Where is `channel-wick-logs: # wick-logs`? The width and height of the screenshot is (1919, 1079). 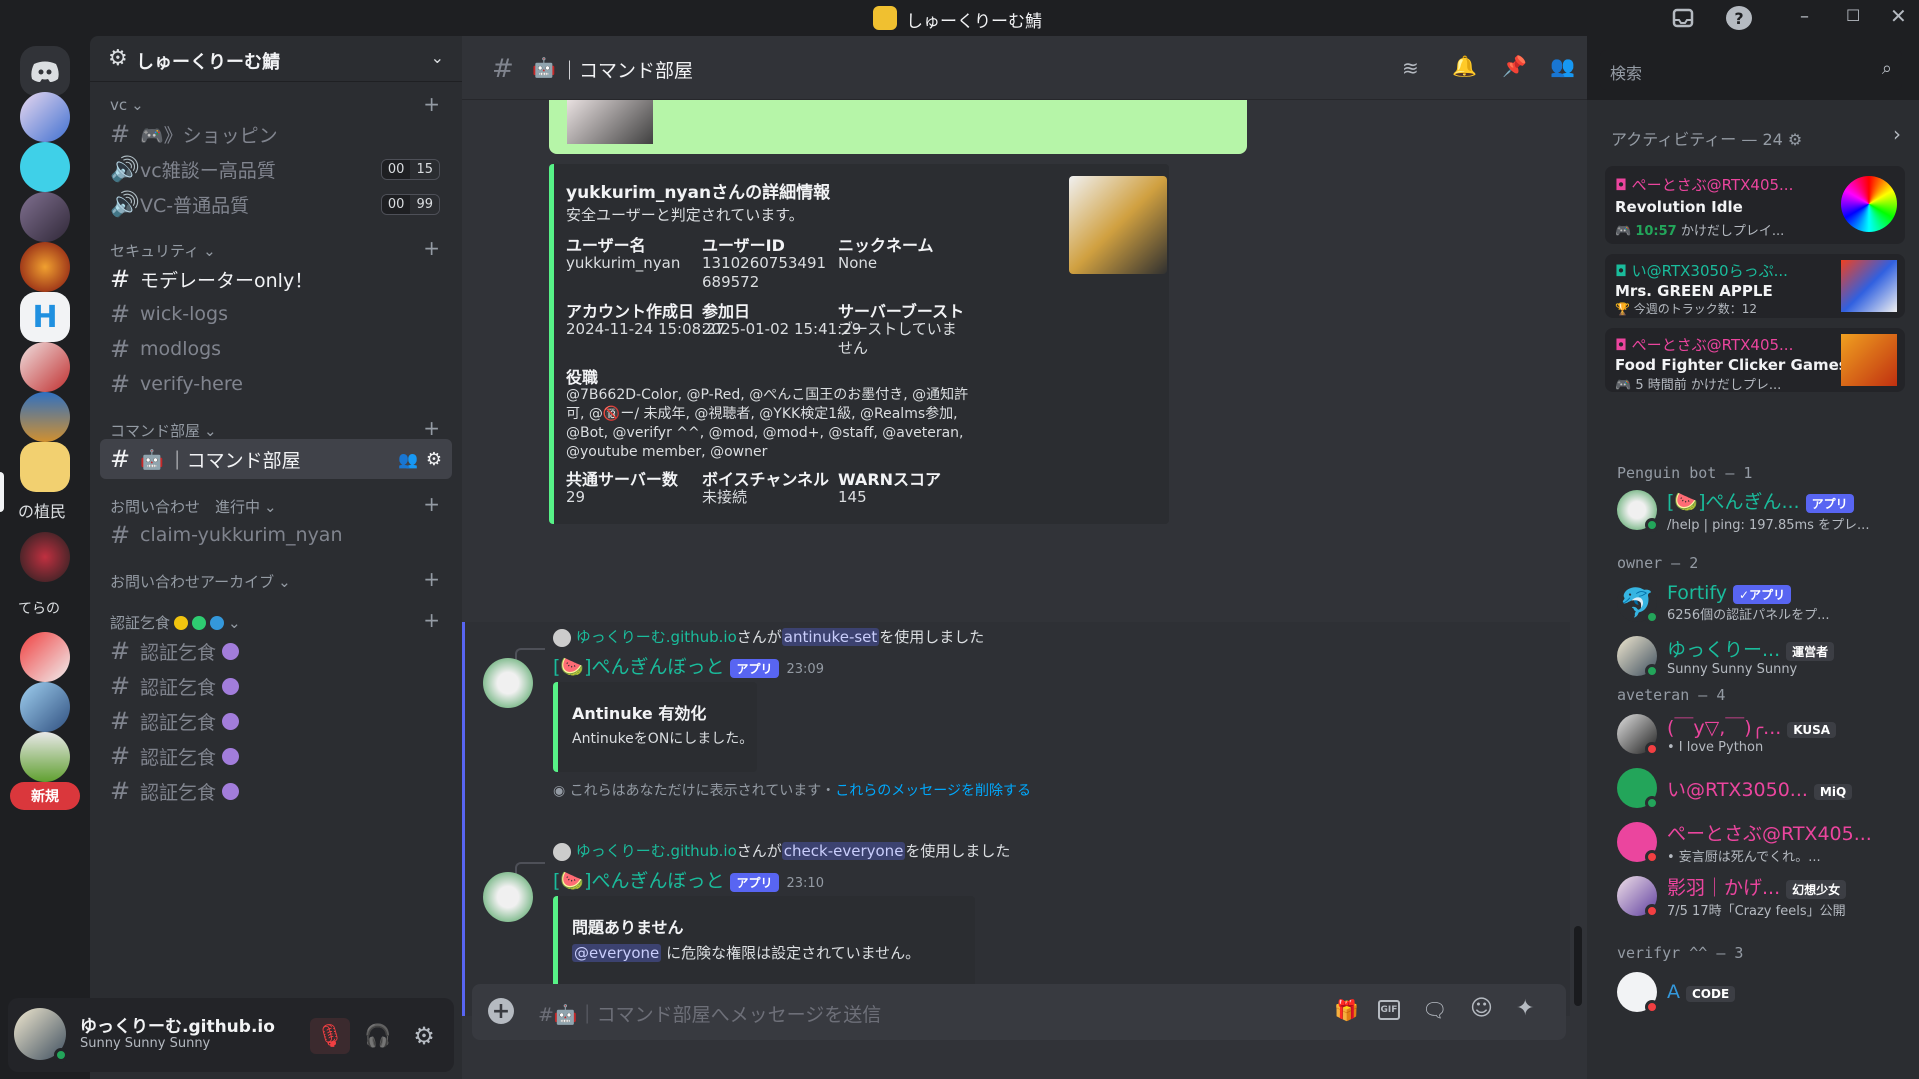 channel-wick-logs: # wick-logs is located at coordinates (276, 314).